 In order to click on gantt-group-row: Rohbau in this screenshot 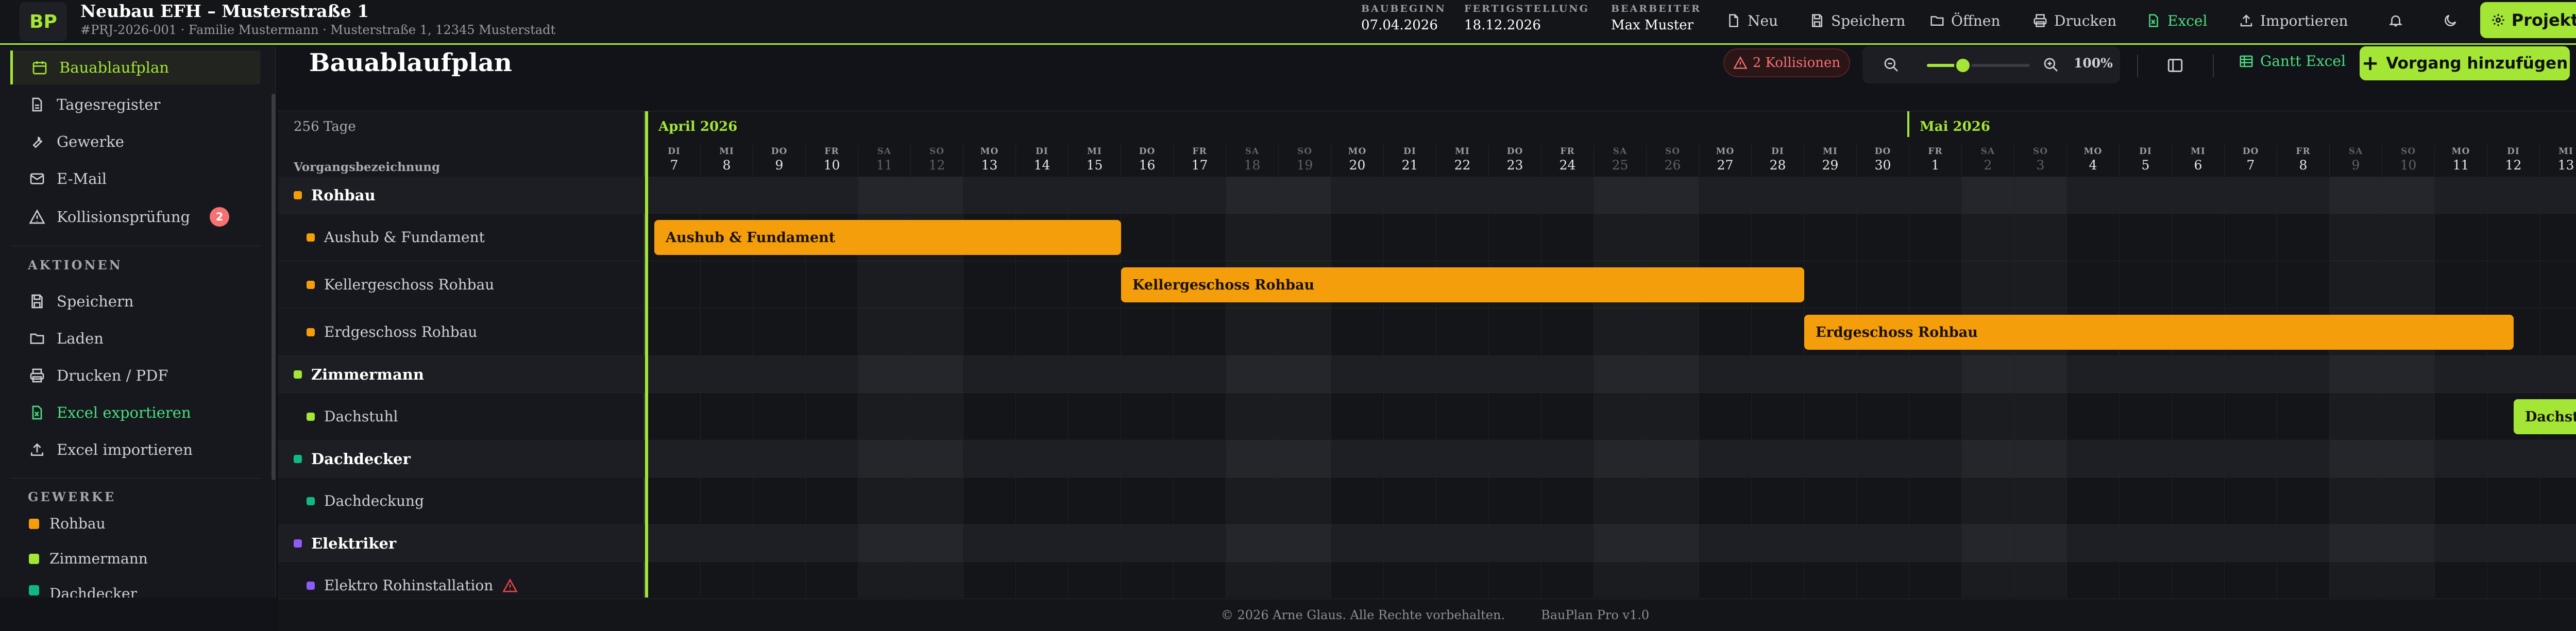, I will do `click(461, 195)`.